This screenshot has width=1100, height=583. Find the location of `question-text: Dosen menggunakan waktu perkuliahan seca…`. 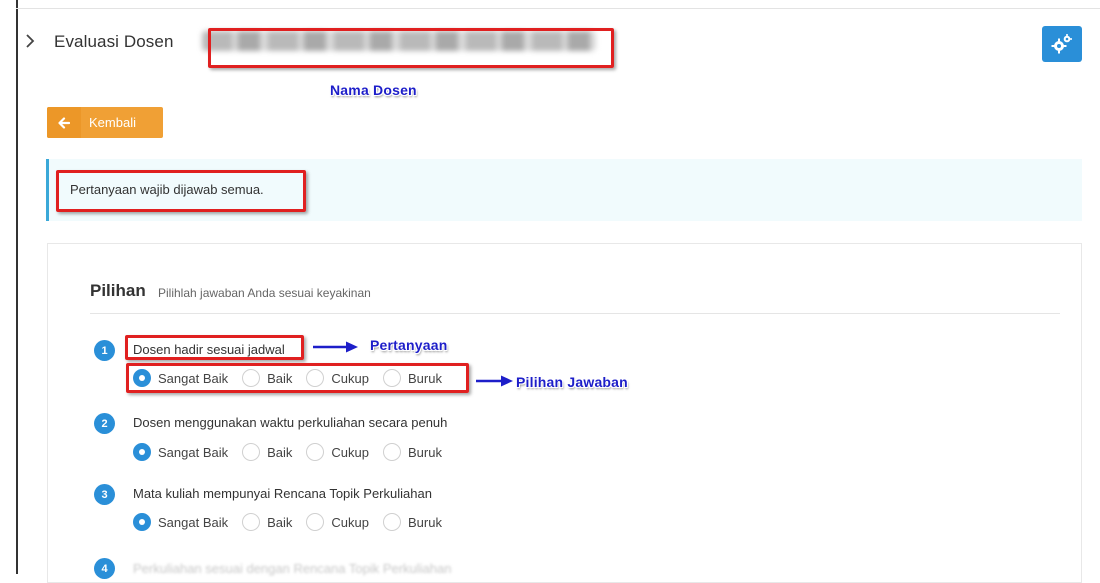

question-text: Dosen menggunakan waktu perkuliahan seca… is located at coordinates (290, 422).